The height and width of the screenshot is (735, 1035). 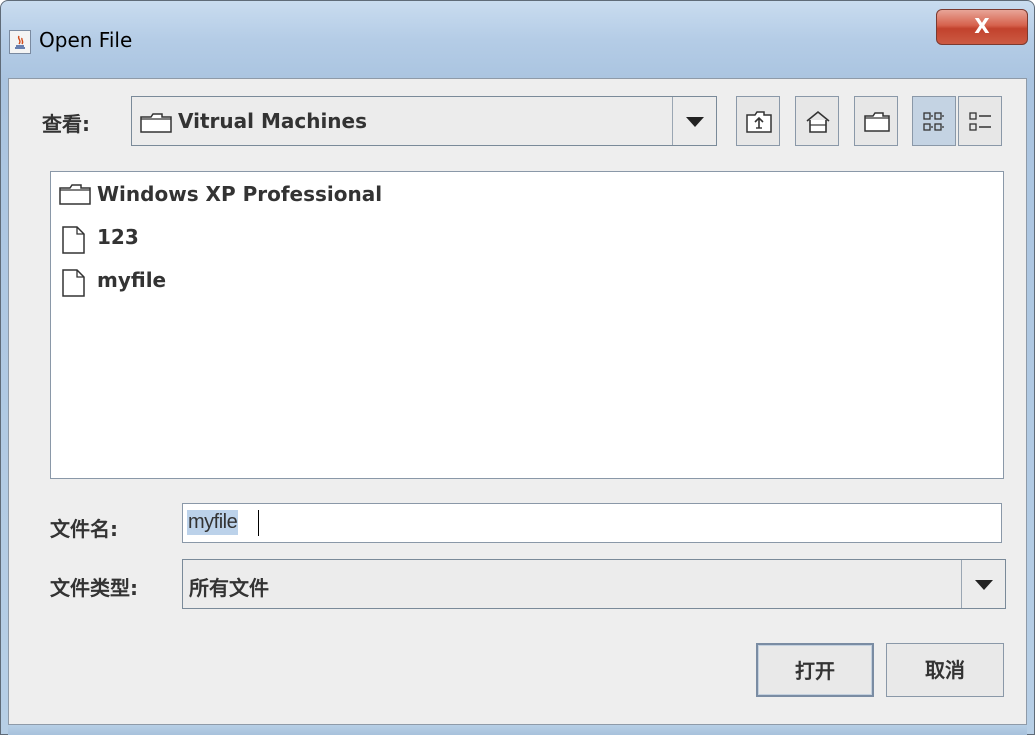 I want to click on home-button, so click(x=817, y=121).